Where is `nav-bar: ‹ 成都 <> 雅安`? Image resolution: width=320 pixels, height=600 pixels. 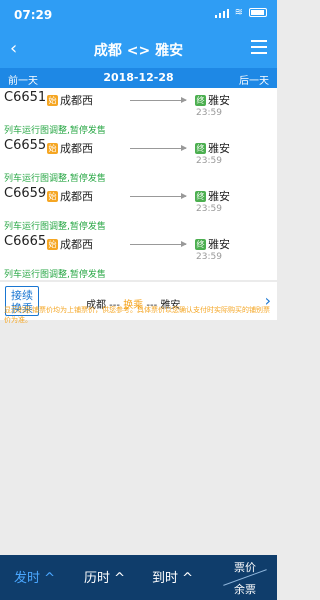
nav-bar: ‹ 成都 <> 雅安 is located at coordinates (138, 49).